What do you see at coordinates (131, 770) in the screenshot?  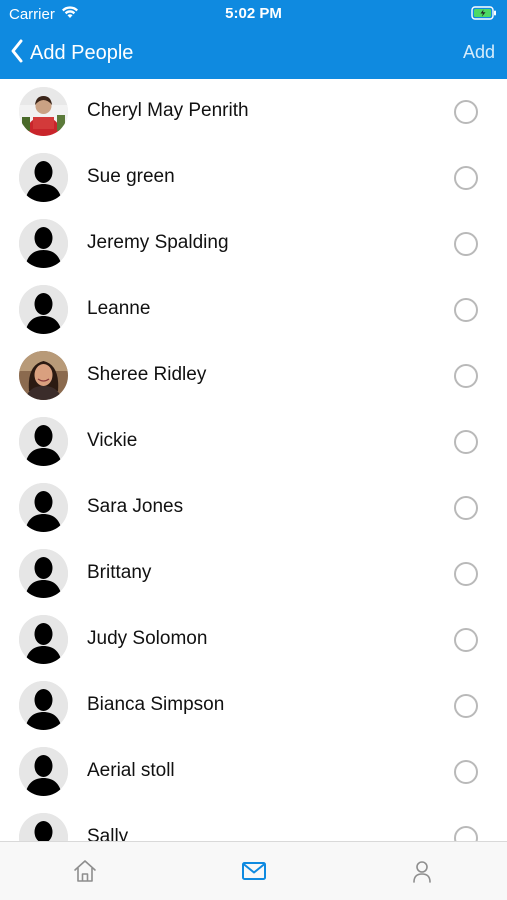 I see `contact-name: Aerial stoll` at bounding box center [131, 770].